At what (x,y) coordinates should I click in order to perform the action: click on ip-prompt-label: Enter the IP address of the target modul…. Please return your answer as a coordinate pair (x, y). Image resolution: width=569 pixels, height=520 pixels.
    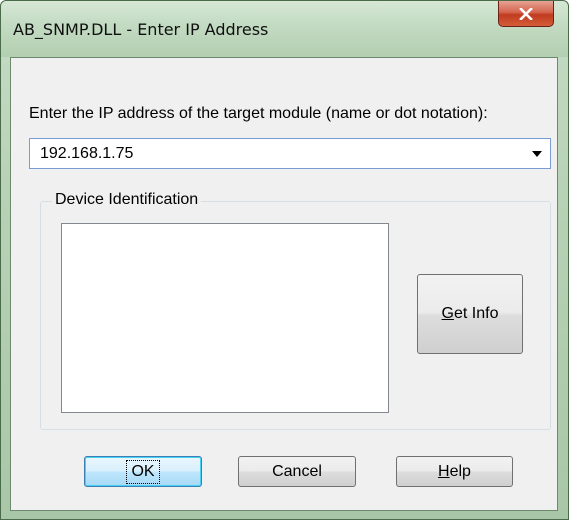
    Looking at the image, I should click on (258, 113).